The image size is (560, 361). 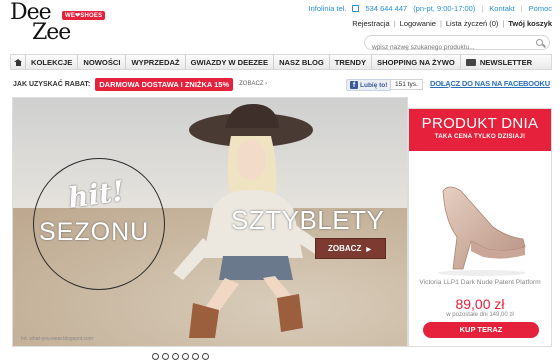 What do you see at coordinates (301, 62) in the screenshot?
I see `nav-item-blog: NASZ BLOG` at bounding box center [301, 62].